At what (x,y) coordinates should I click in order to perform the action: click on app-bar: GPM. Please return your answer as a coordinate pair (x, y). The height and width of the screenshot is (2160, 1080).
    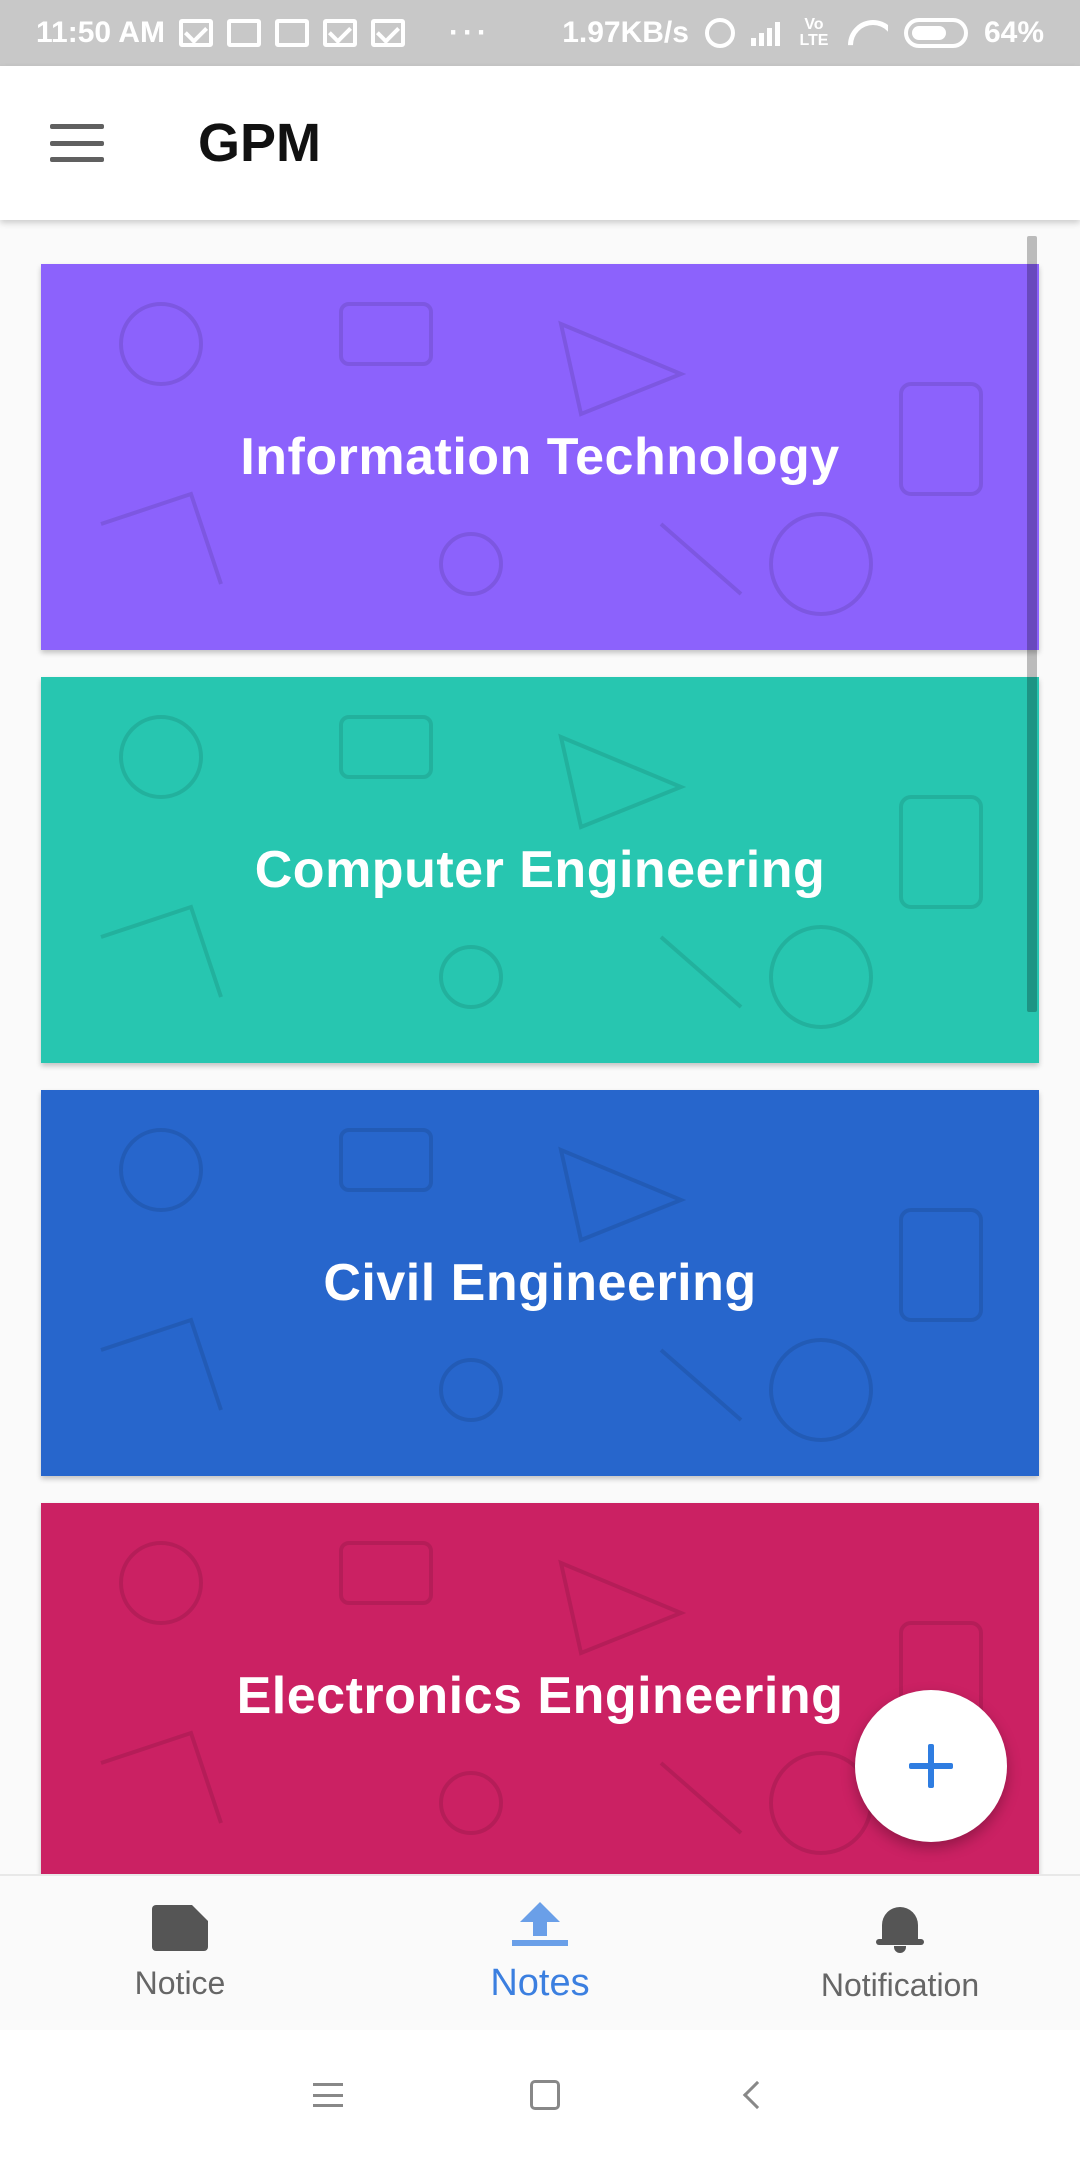
    Looking at the image, I should click on (540, 143).